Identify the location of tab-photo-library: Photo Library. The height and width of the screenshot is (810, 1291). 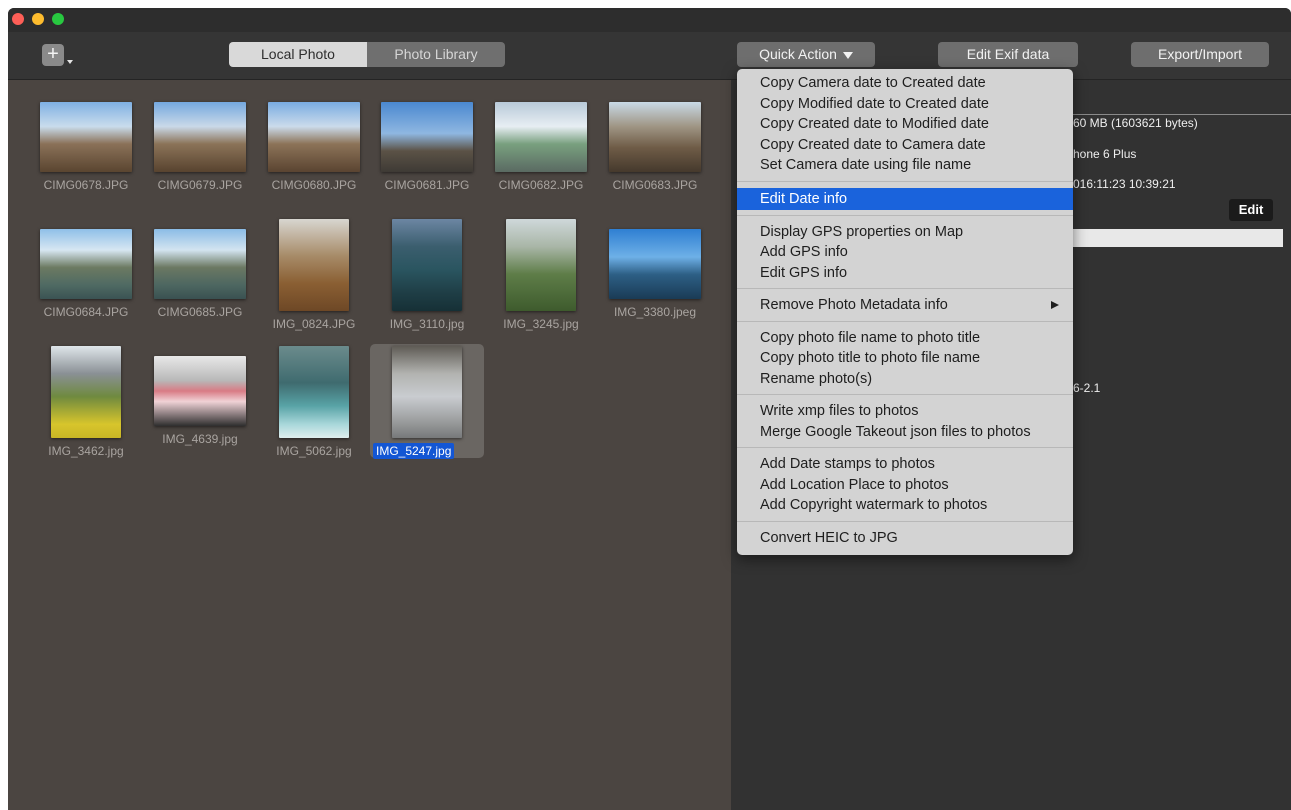
(436, 54).